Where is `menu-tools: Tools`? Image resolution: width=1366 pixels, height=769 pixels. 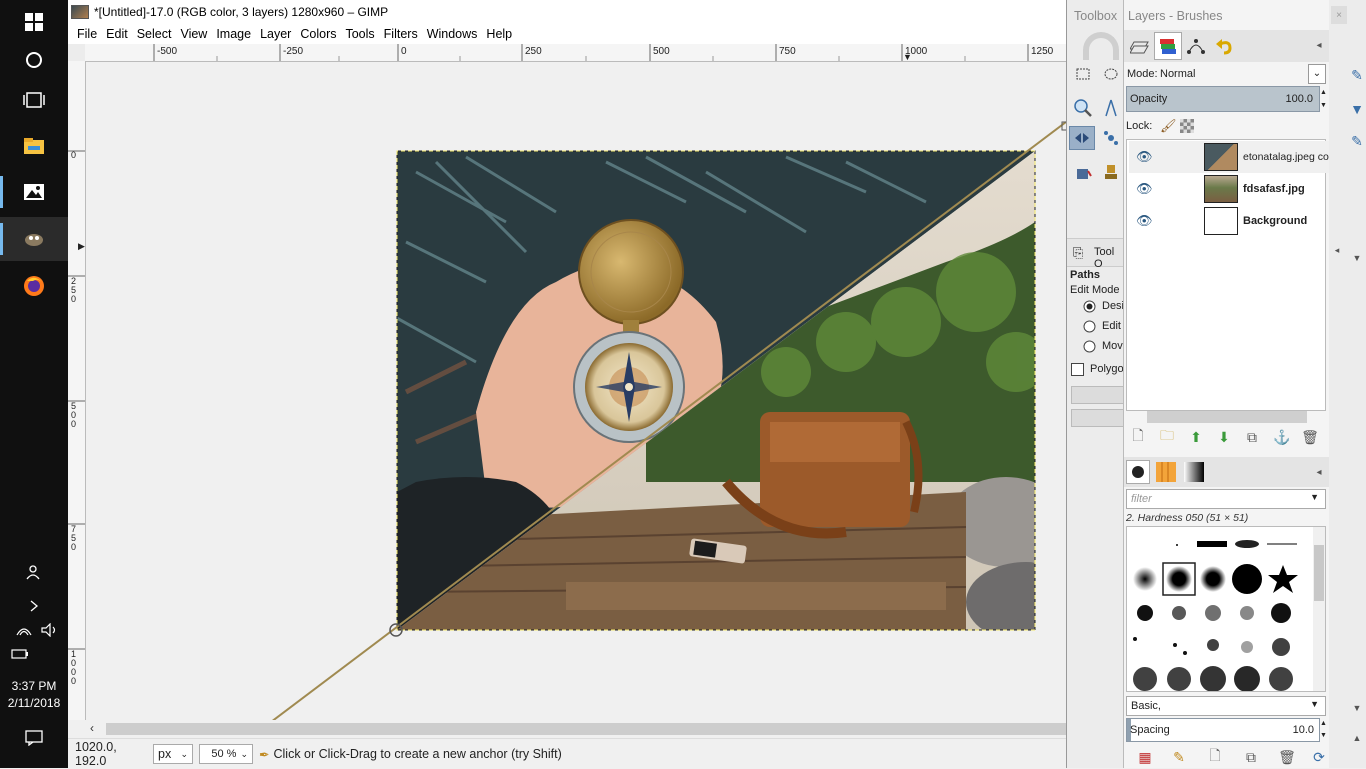 menu-tools: Tools is located at coordinates (359, 34).